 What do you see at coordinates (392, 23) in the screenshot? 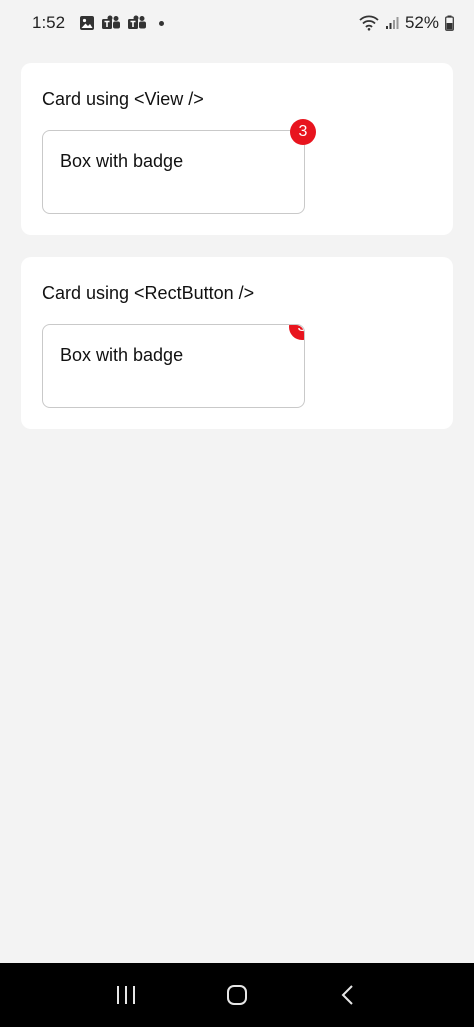
I see `signal-icon` at bounding box center [392, 23].